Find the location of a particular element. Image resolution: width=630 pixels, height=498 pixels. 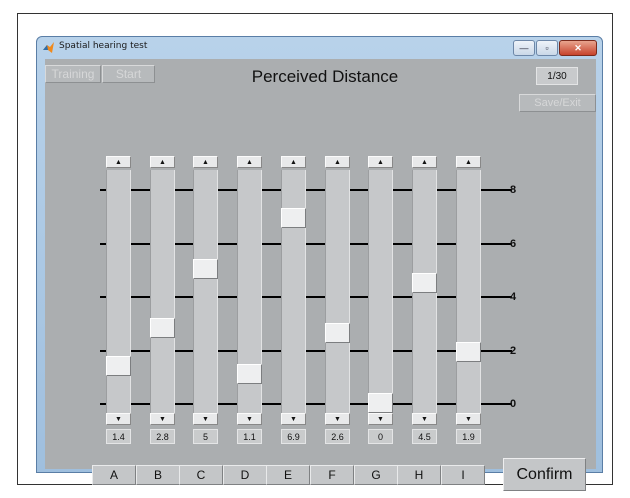

value-readout: 1.1 is located at coordinates (249, 436).